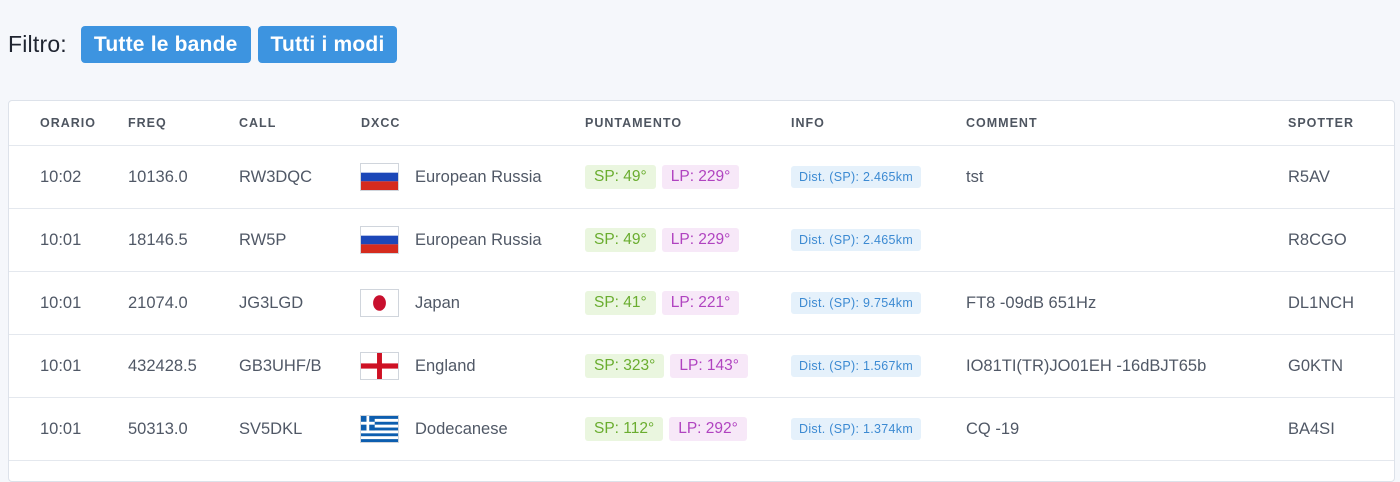 The width and height of the screenshot is (1400, 482). Describe the element at coordinates (257, 123) in the screenshot. I see `header-call: CALL` at that location.